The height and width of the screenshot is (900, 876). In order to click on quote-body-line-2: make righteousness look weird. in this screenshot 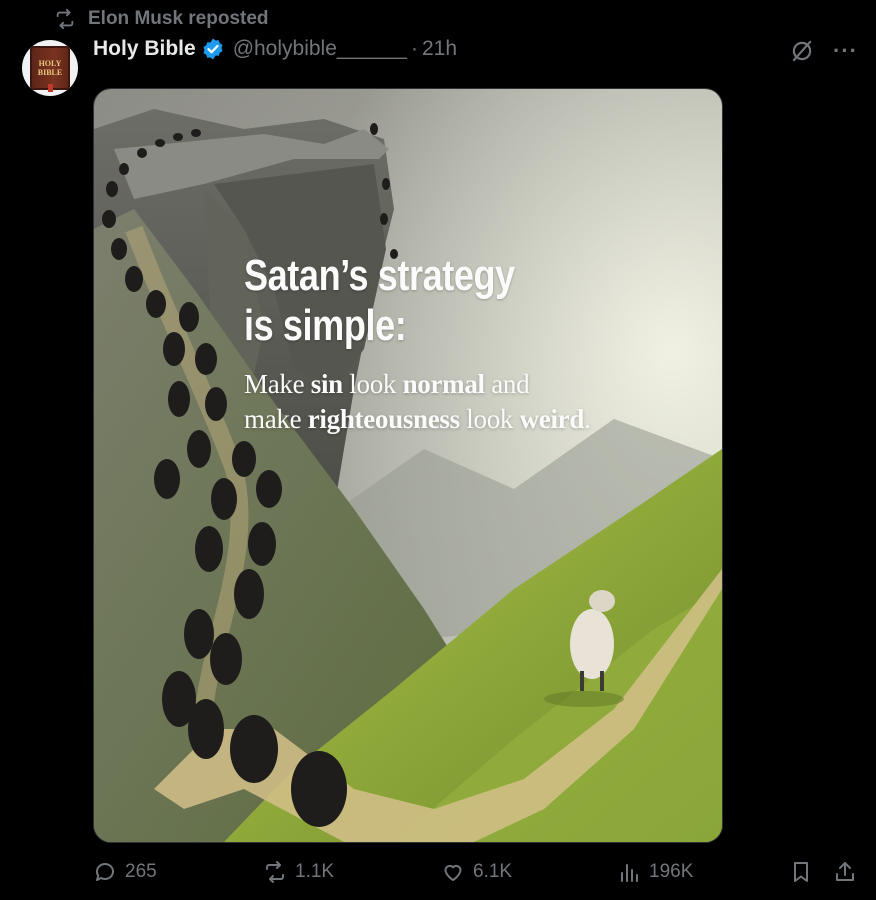, I will do `click(417, 419)`.